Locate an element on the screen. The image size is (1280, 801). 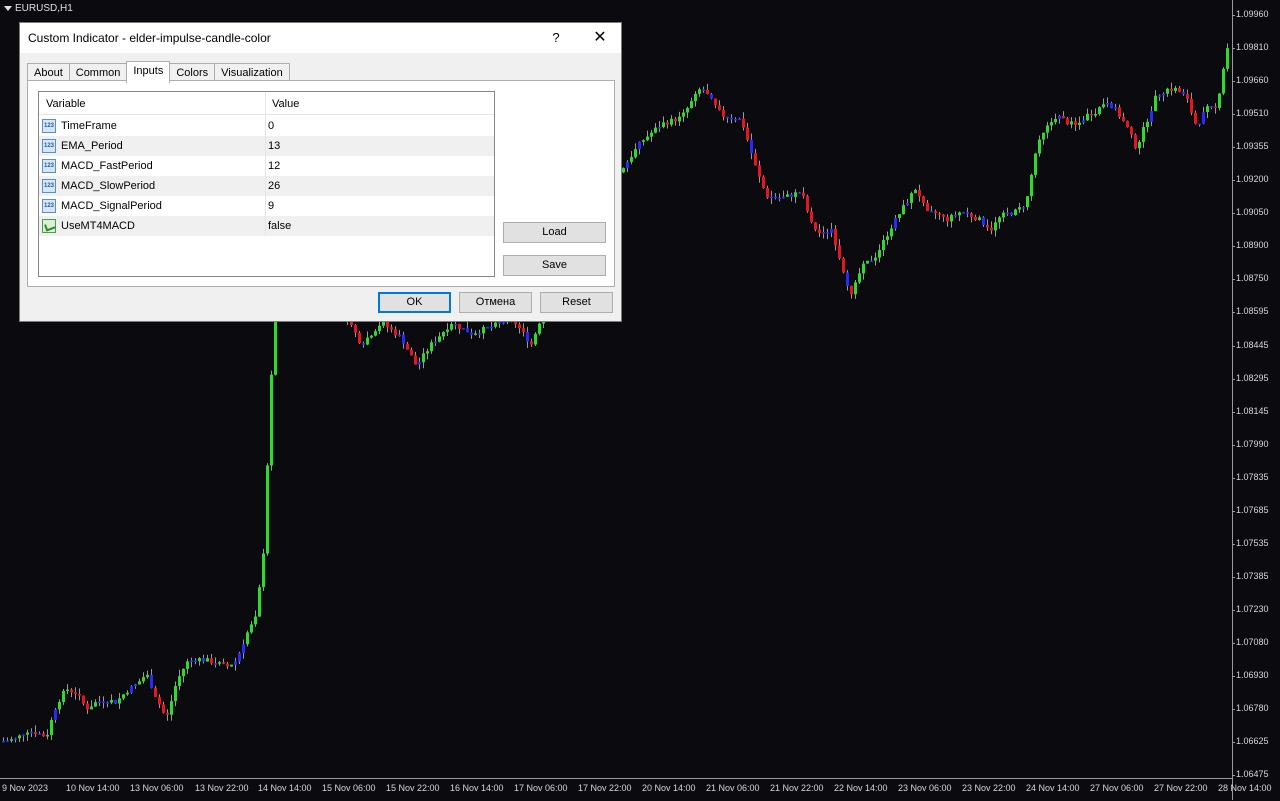
time-tick-label: 21 Nov 22:00 is located at coordinates (797, 788).